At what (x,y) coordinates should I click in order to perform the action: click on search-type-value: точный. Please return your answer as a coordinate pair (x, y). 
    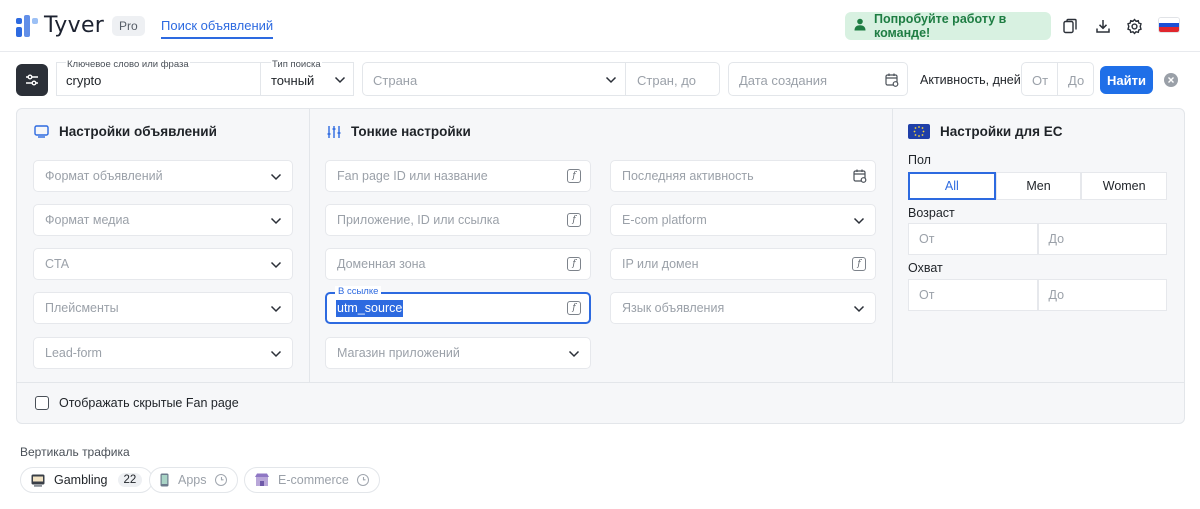
    Looking at the image, I should click on (293, 80).